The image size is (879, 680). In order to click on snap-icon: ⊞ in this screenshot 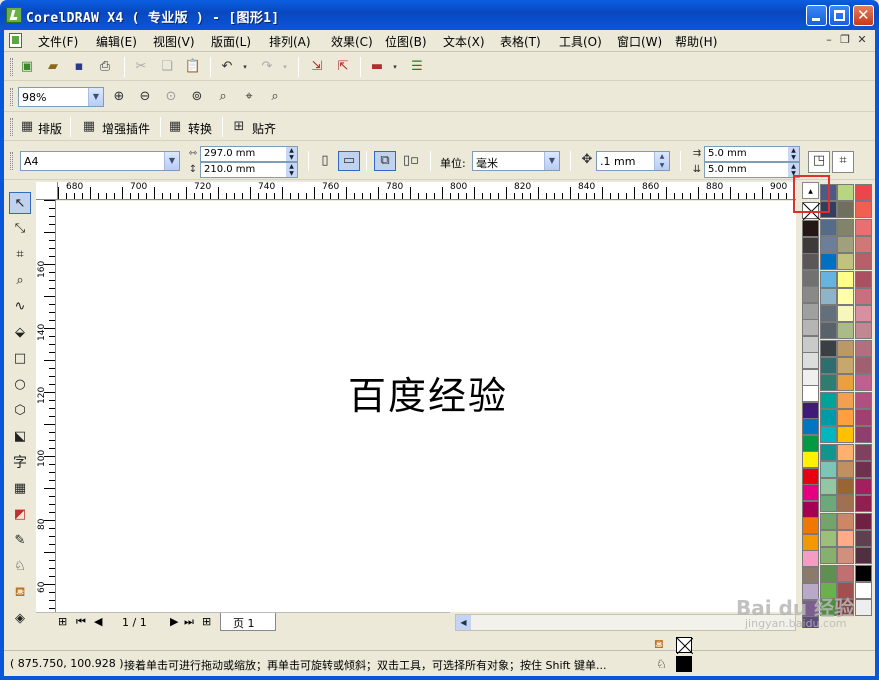, I will do `click(239, 127)`.